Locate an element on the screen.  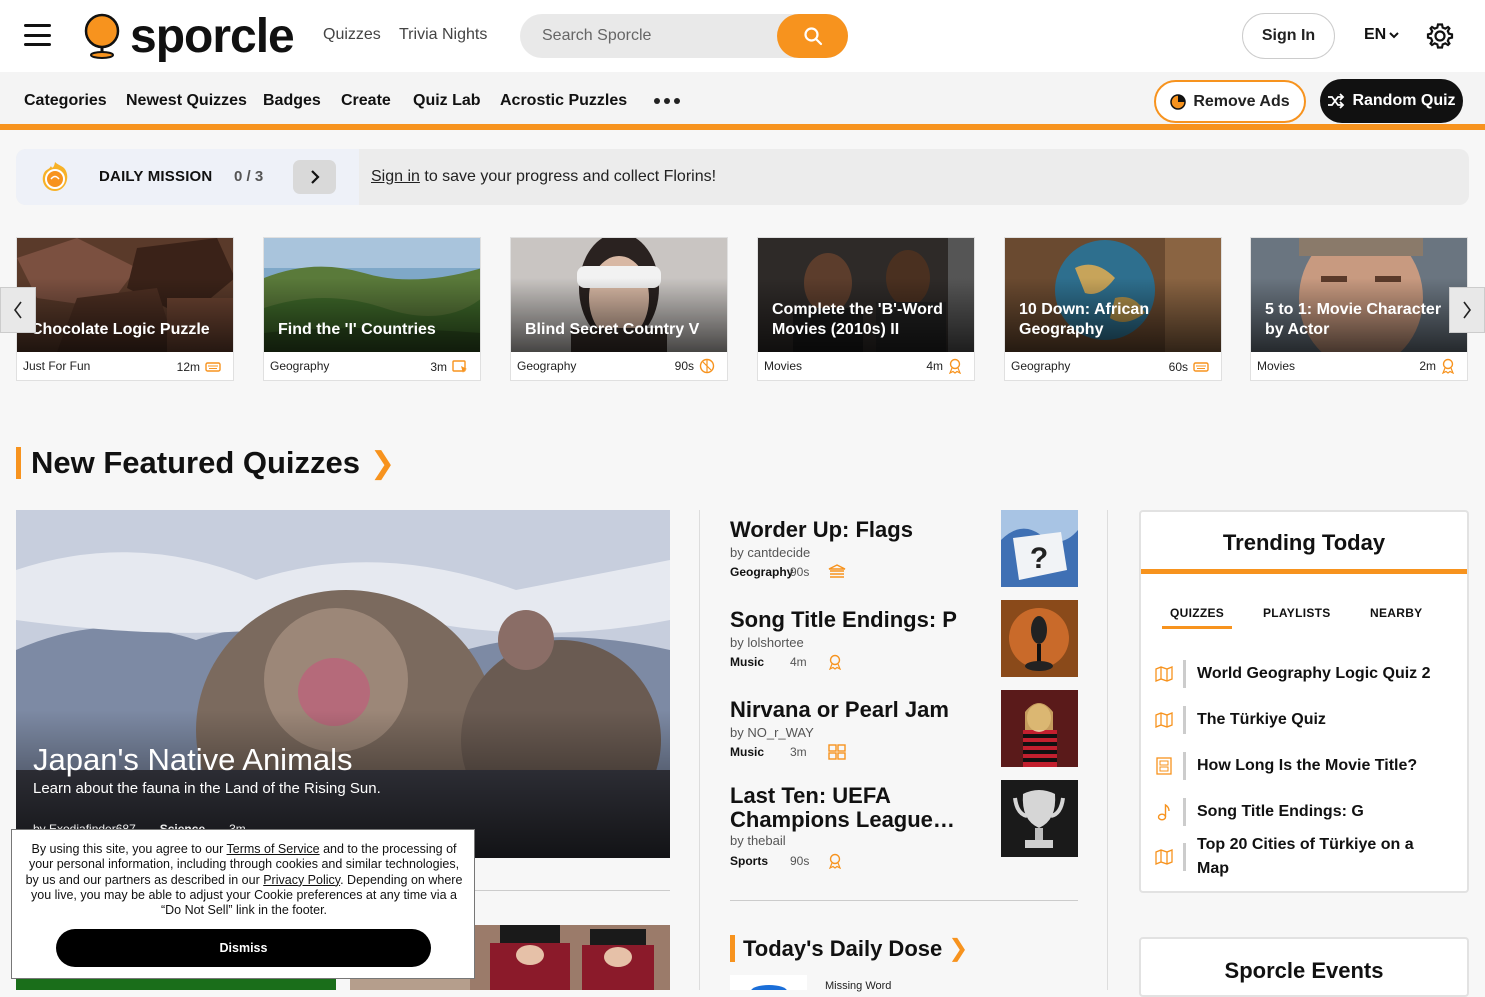
search-input is located at coordinates (650, 36).